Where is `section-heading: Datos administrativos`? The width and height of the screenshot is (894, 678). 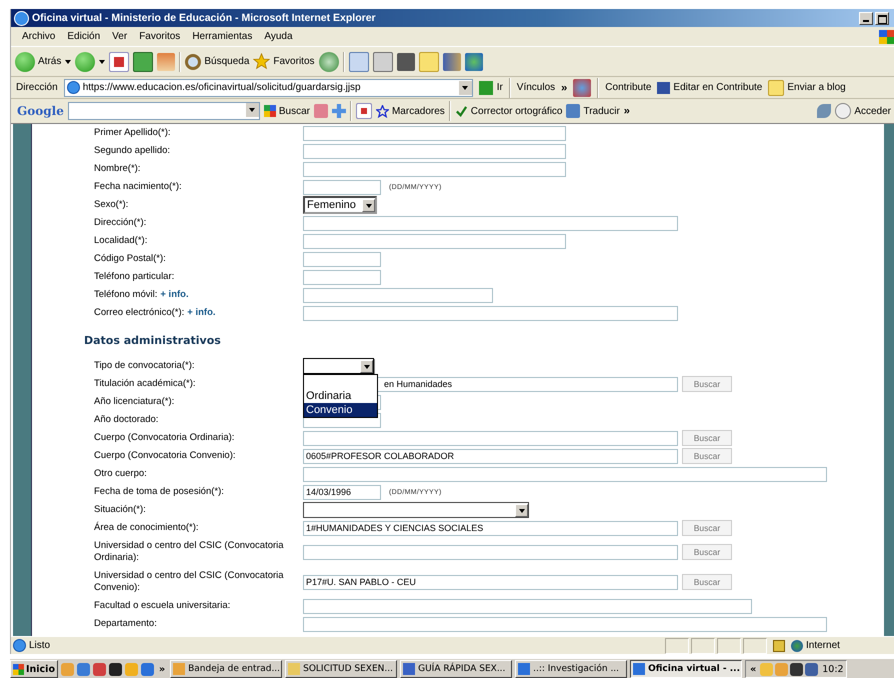 section-heading: Datos administrativos is located at coordinates (153, 340).